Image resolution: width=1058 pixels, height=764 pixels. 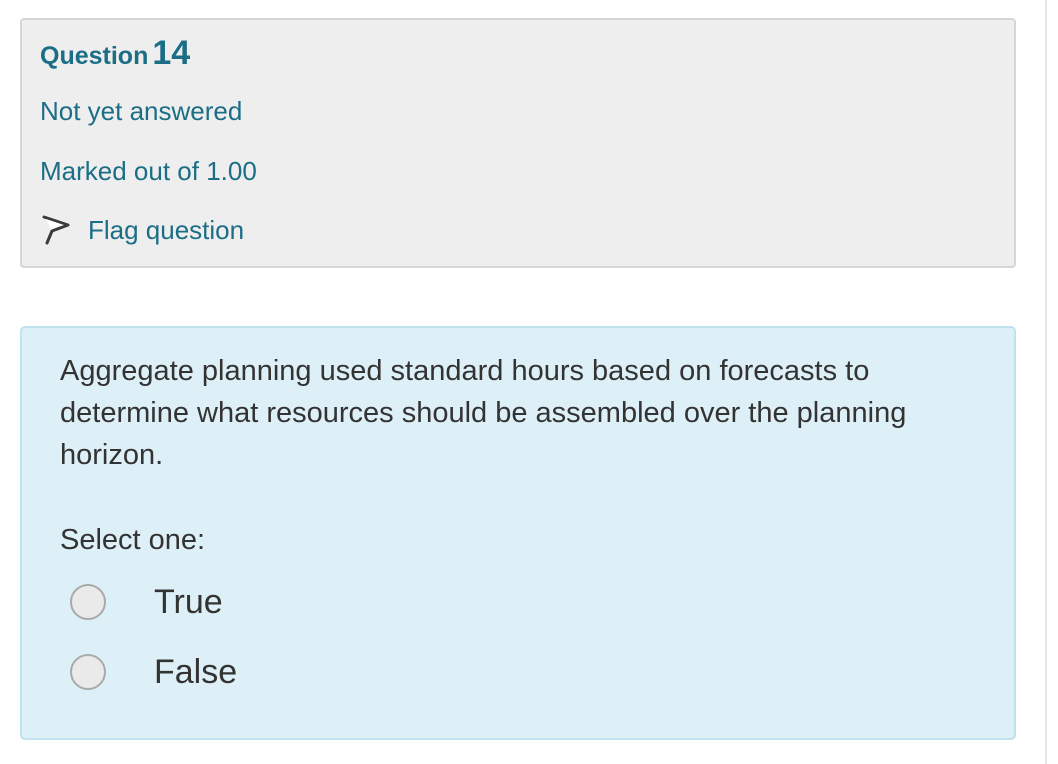 I want to click on question-grade: Marked out of 1.00, so click(x=148, y=171).